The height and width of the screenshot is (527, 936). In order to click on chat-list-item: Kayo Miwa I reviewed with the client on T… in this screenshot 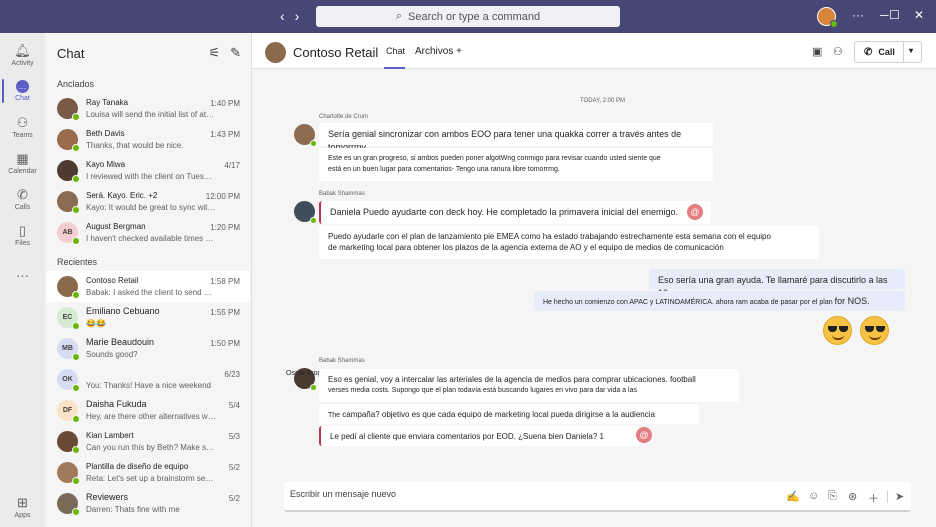, I will do `click(148, 170)`.